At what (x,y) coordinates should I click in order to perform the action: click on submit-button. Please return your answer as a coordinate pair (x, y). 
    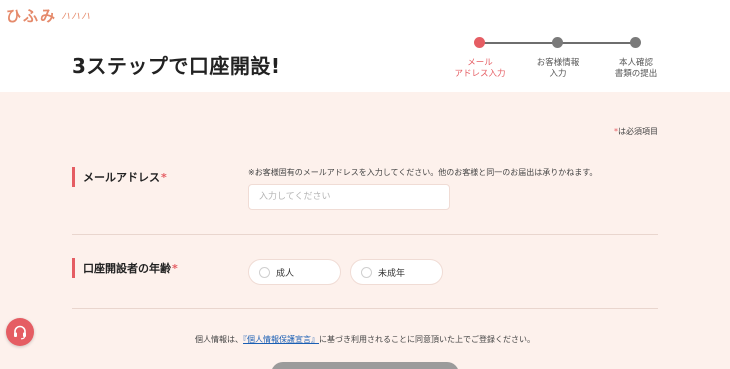
    Looking at the image, I should click on (365, 365).